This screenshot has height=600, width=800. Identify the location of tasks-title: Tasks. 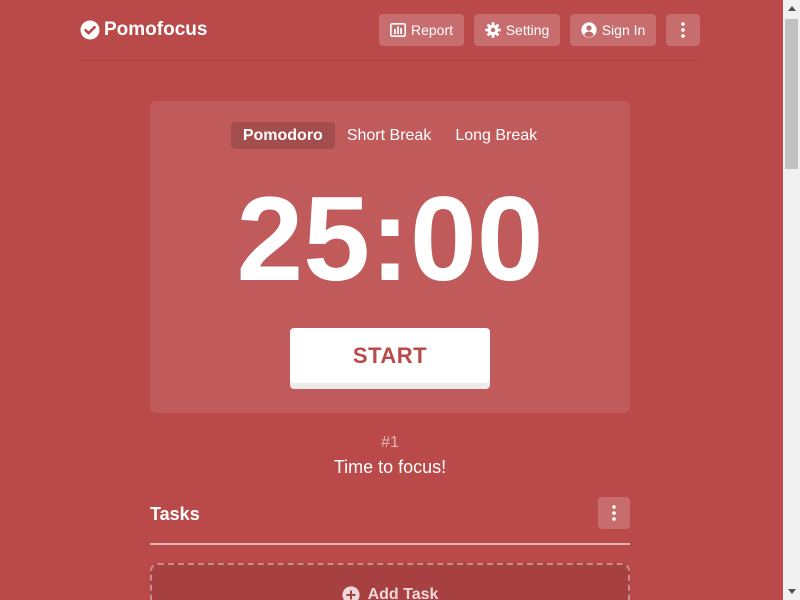
(175, 514).